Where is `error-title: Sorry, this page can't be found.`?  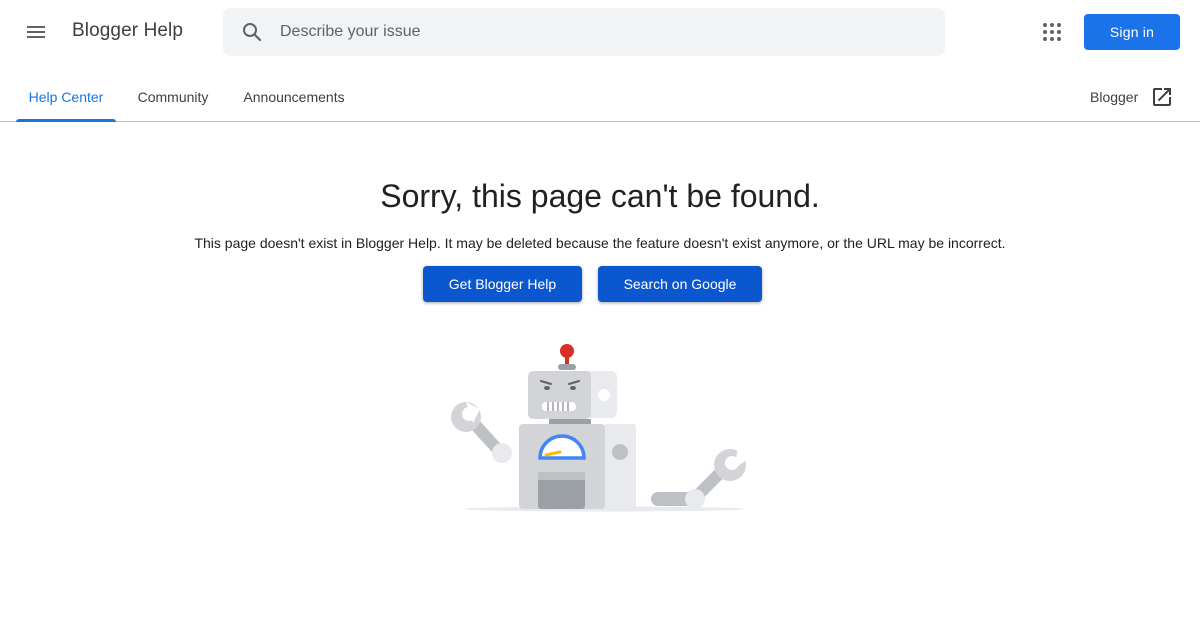 error-title: Sorry, this page can't be found. is located at coordinates (600, 196).